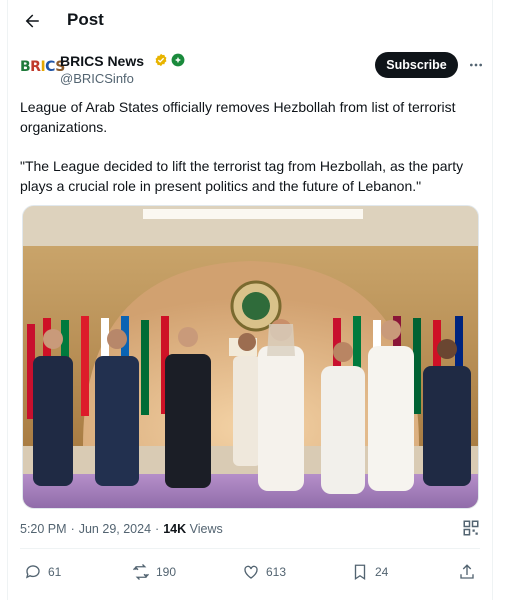 The height and width of the screenshot is (600, 505). Describe the element at coordinates (166, 572) in the screenshot. I see `repost-count: 190` at that location.